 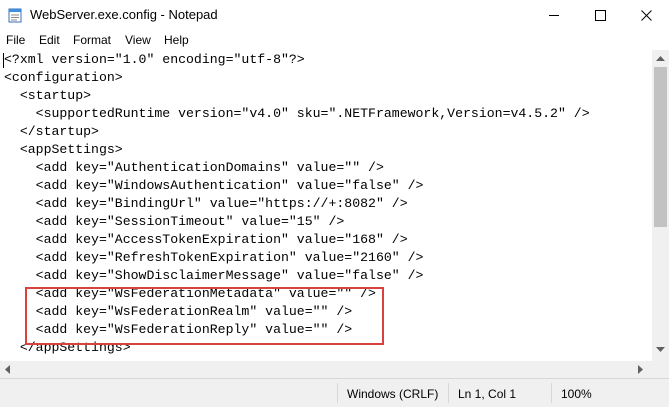 What do you see at coordinates (15, 15) in the screenshot?
I see `notepad-icon` at bounding box center [15, 15].